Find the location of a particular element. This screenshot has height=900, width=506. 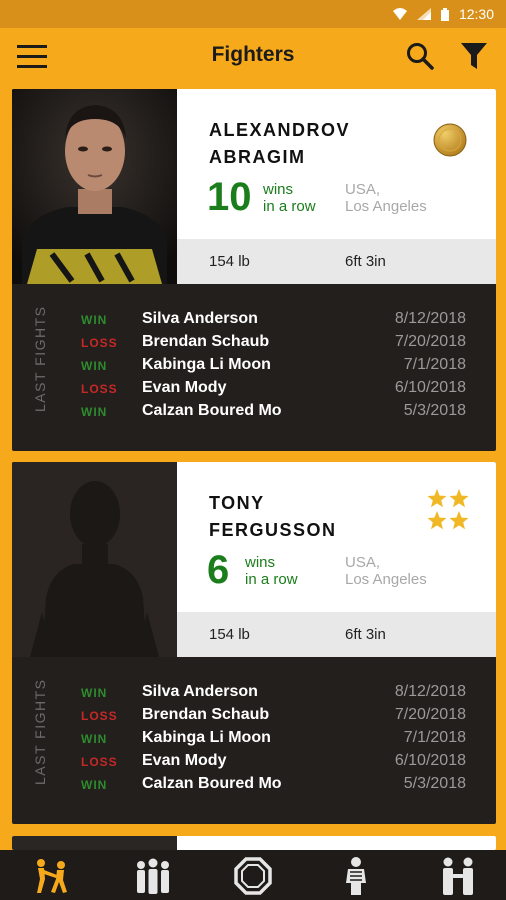

nav-events is located at coordinates (253, 876).